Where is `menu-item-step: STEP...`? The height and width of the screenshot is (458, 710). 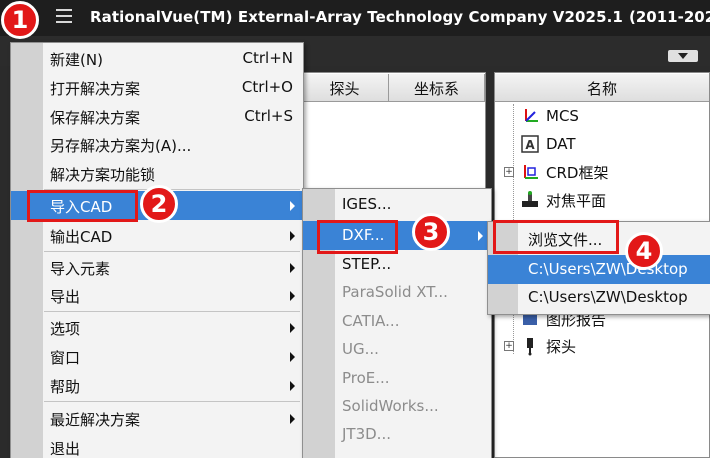 menu-item-step: STEP... is located at coordinates (397, 264).